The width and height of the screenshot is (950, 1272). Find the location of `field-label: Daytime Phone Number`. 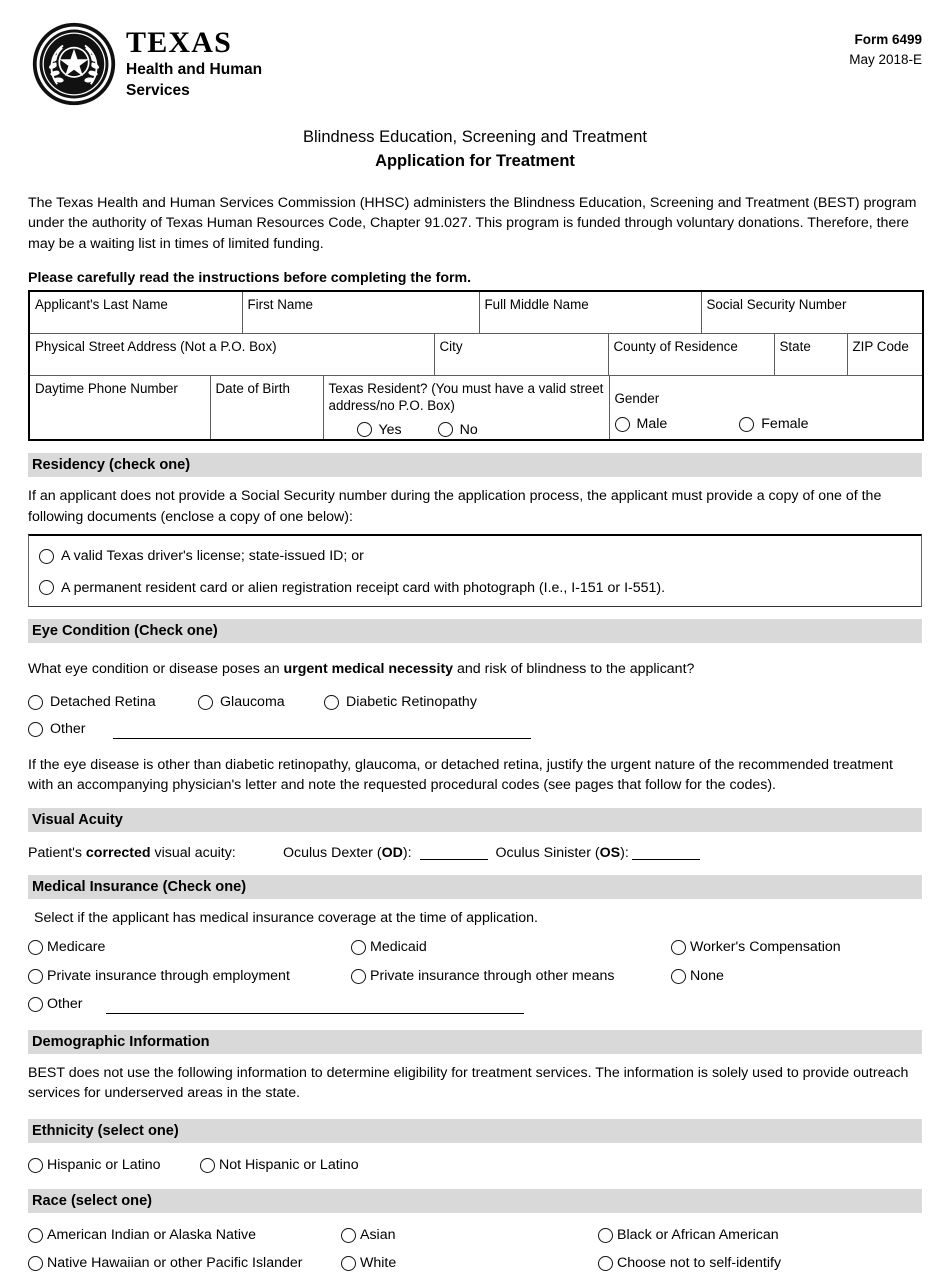

field-label: Daytime Phone Number is located at coordinates (106, 388).